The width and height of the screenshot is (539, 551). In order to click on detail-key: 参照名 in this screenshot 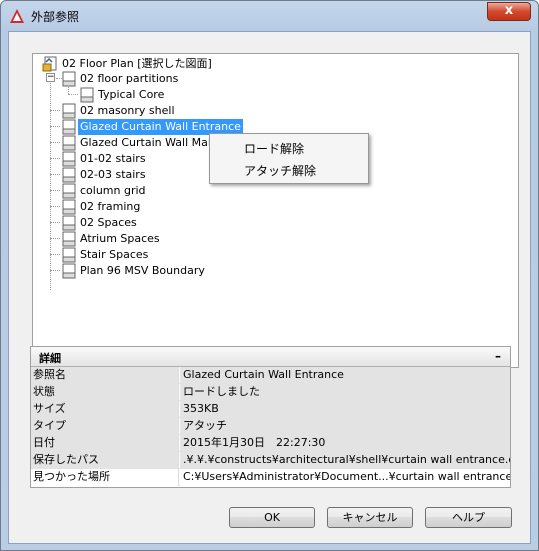, I will do `click(105, 375)`.